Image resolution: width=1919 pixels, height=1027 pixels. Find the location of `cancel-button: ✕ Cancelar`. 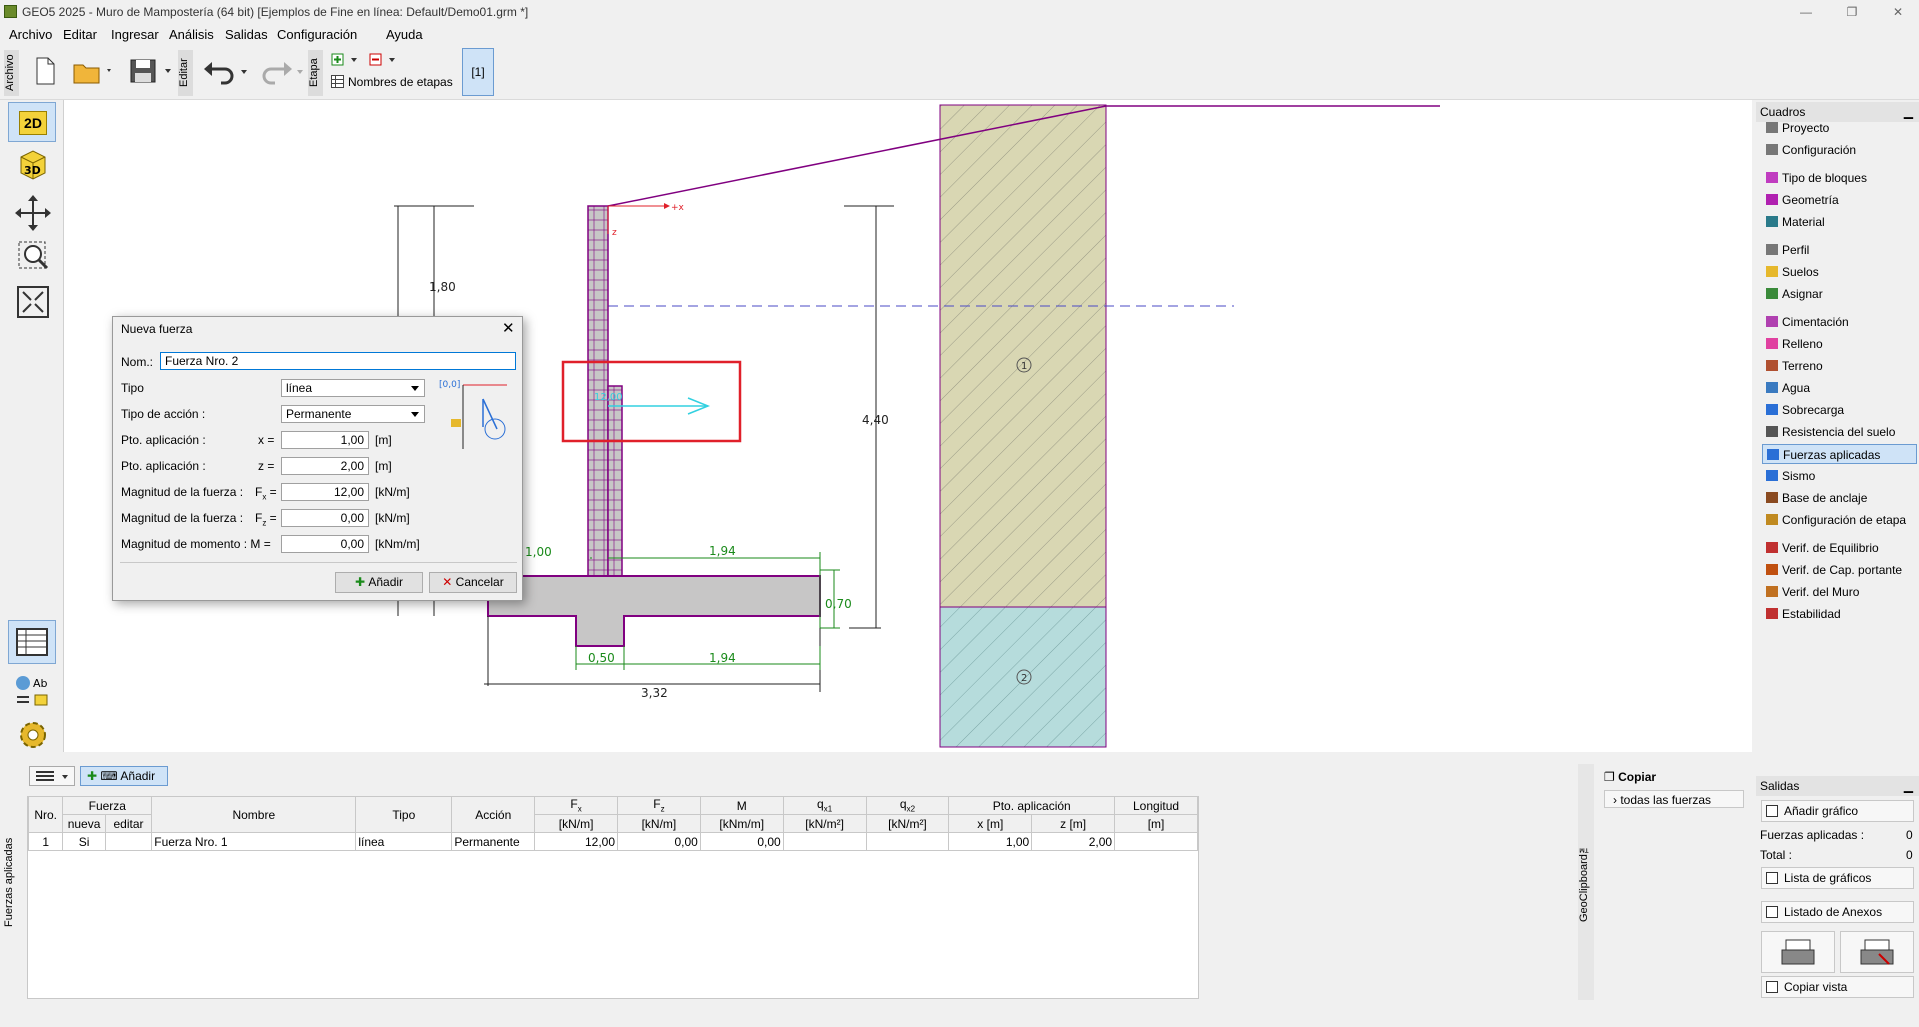

cancel-button: ✕ Cancelar is located at coordinates (473, 582).